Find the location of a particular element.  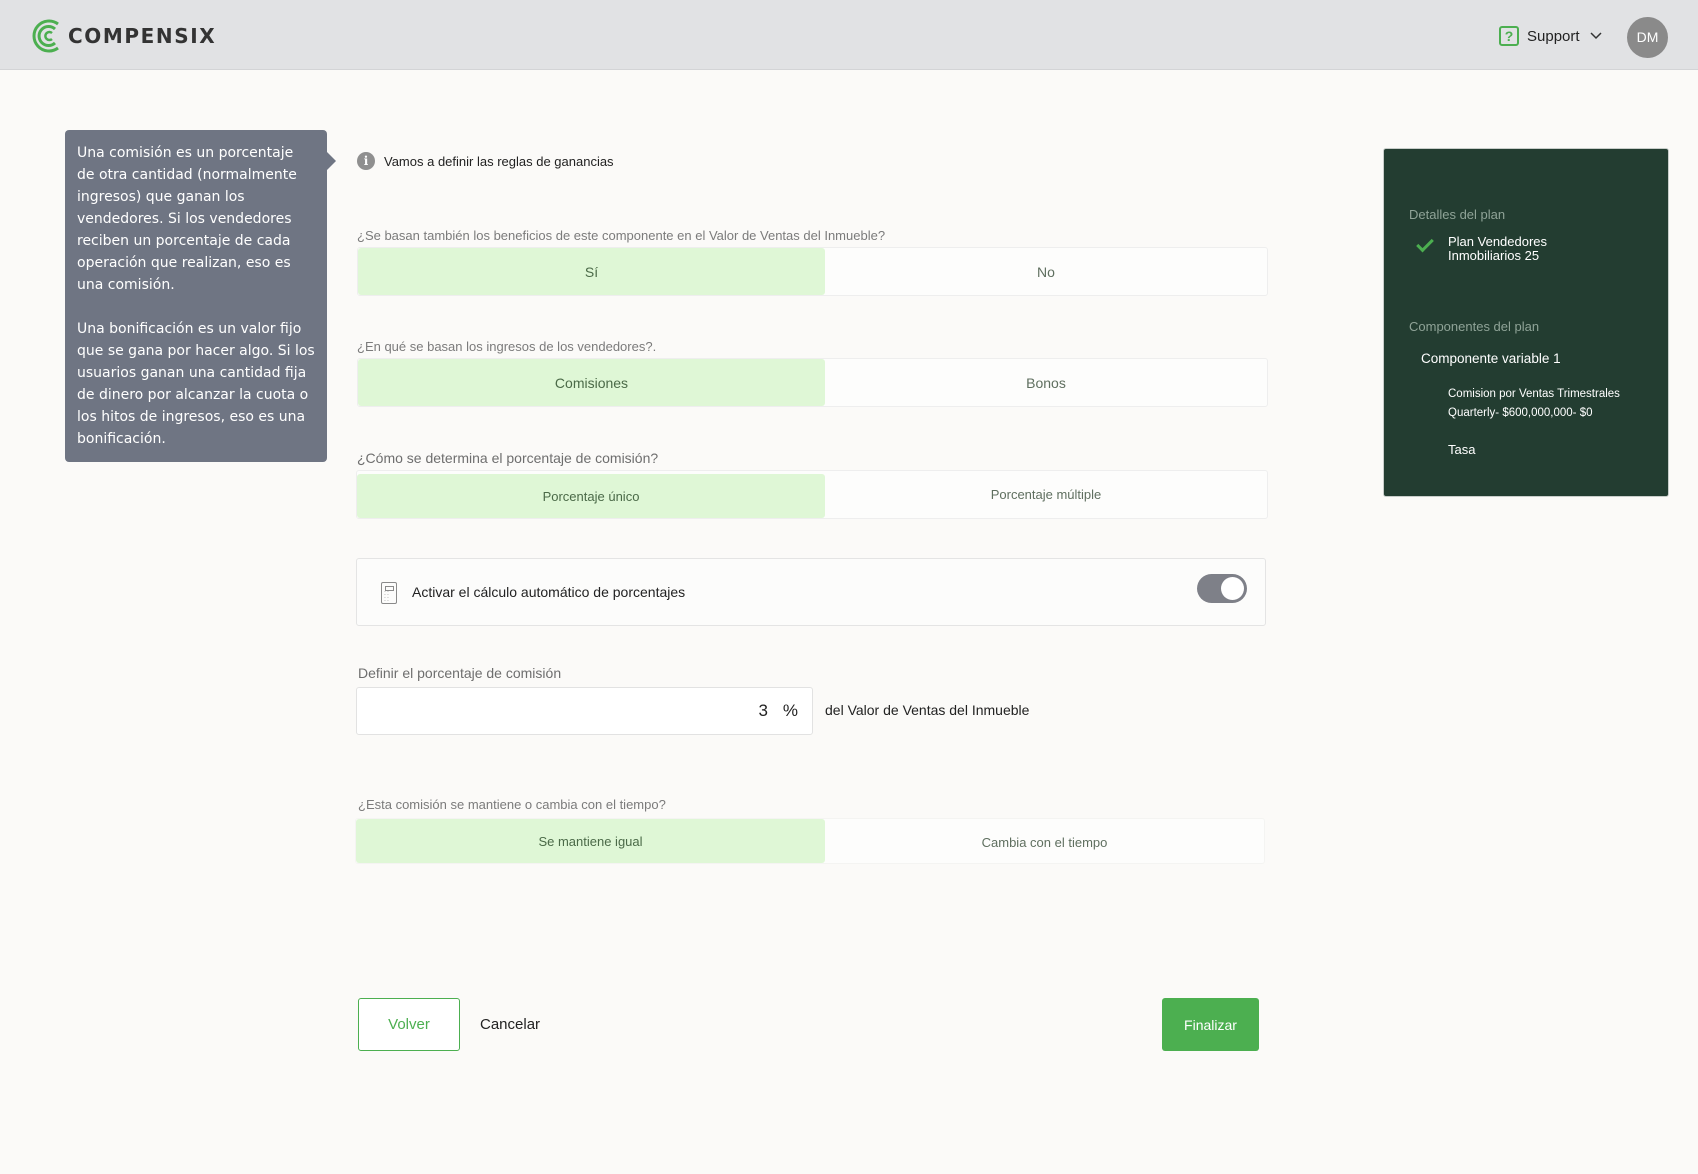

avatar: DM is located at coordinates (1647, 37).